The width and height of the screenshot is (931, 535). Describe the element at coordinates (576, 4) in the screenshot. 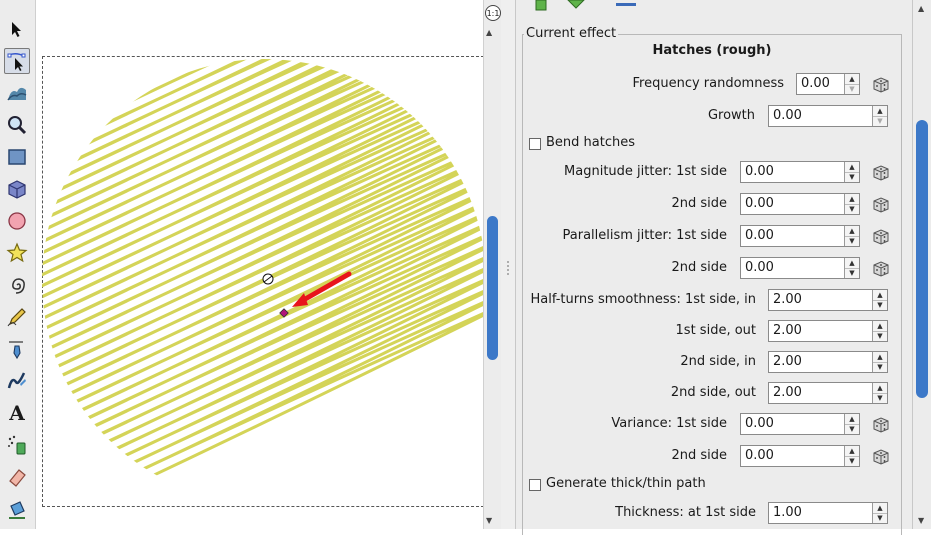

I see `effect-down-icon` at that location.